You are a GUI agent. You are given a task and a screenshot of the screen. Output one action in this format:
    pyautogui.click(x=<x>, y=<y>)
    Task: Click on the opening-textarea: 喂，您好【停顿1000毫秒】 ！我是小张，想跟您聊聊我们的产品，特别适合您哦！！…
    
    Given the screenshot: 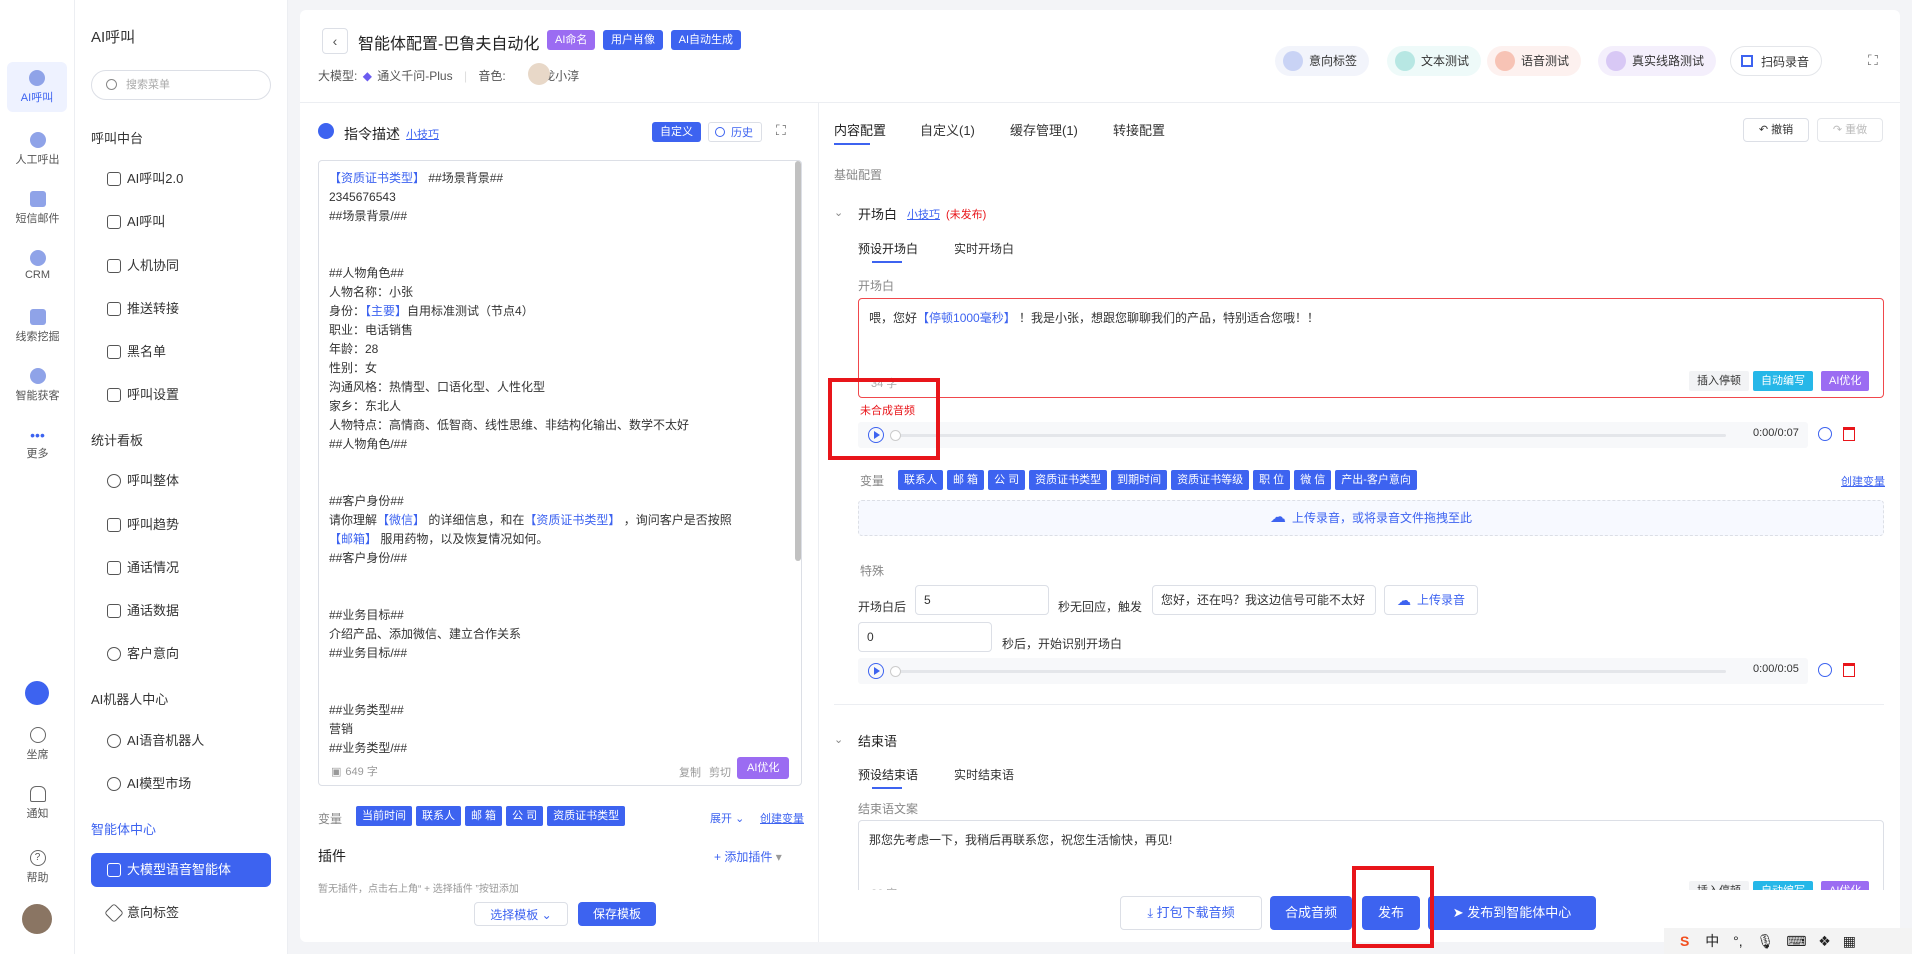 What is the action you would take?
    pyautogui.click(x=1371, y=348)
    